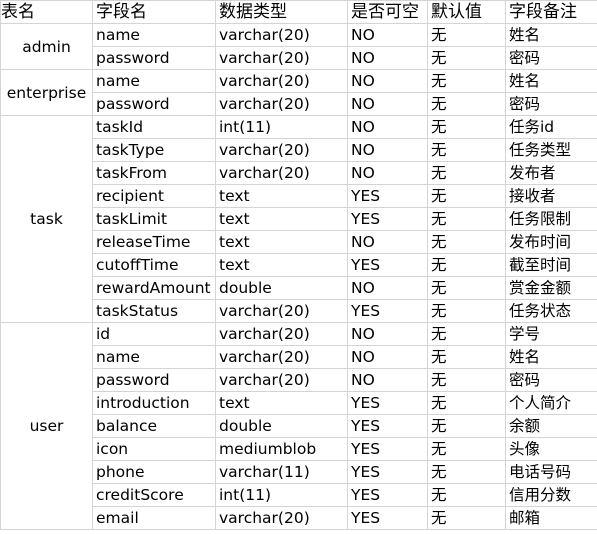 The height and width of the screenshot is (534, 597). I want to click on field-name-cell: taskId, so click(154, 127).